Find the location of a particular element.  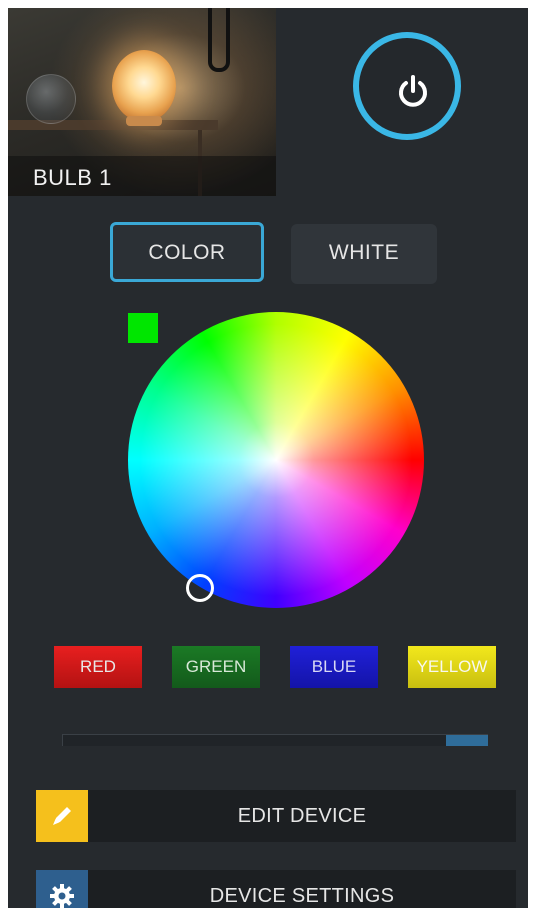

pencil-icon is located at coordinates (62, 816).